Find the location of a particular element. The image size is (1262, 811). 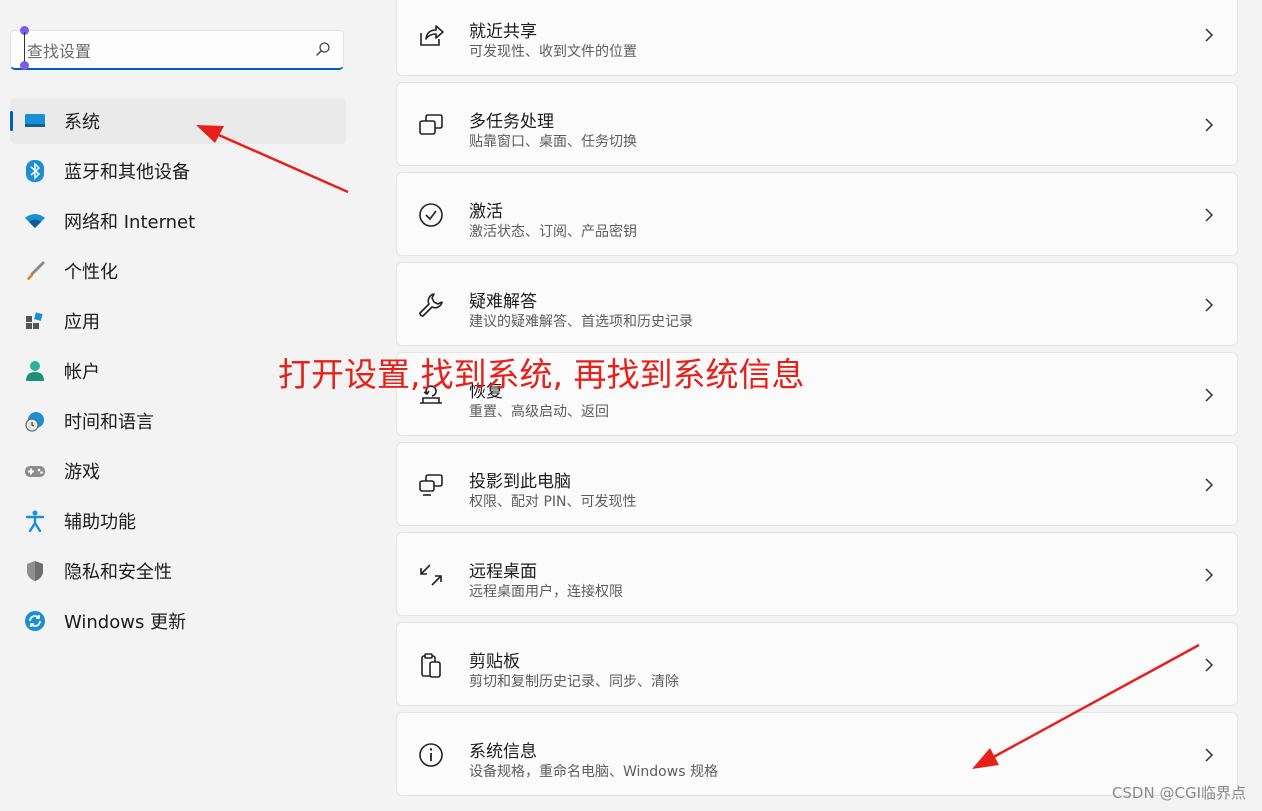

sidebar-item-label: 应用 is located at coordinates (82, 322).